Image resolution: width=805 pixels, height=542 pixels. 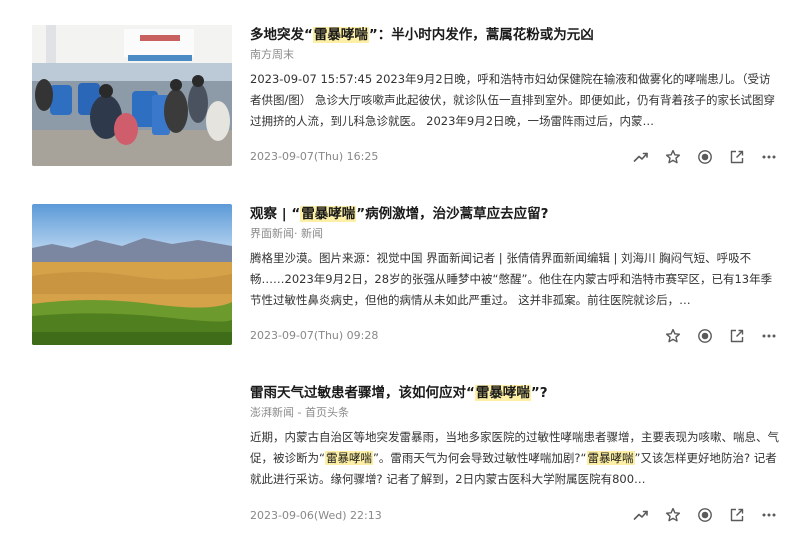 What do you see at coordinates (314, 335) in the screenshot?
I see `article-date: 2023-09-07(Thu) 09:28` at bounding box center [314, 335].